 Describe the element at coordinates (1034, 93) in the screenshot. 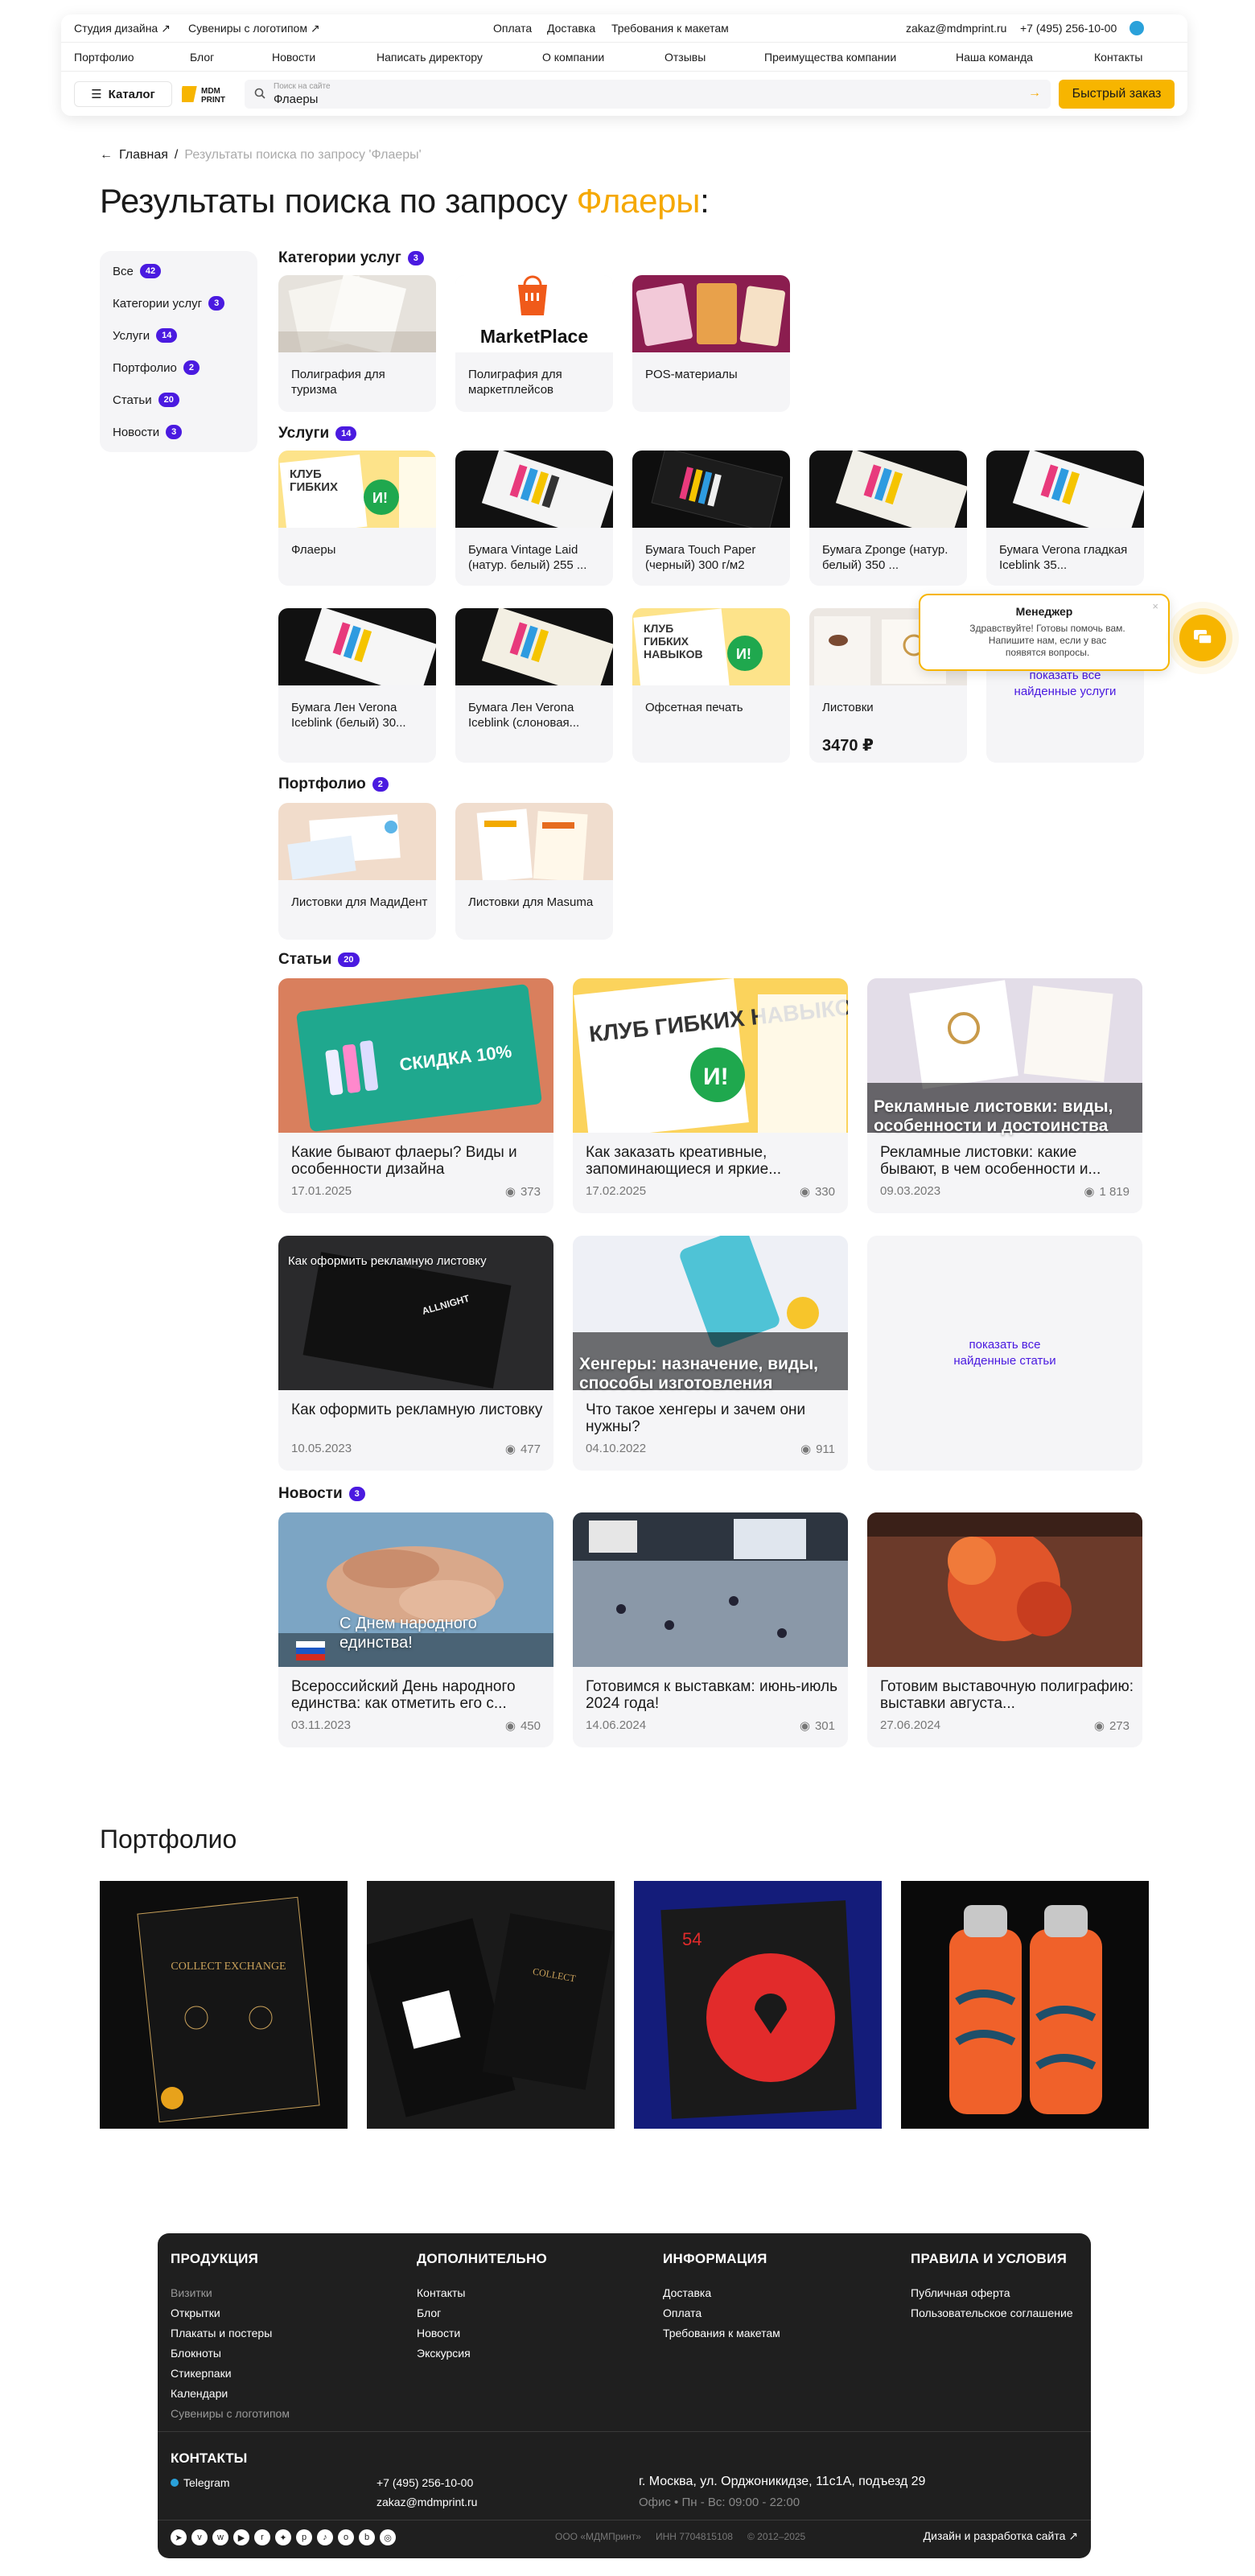

I see `search-submit-icon: →` at that location.